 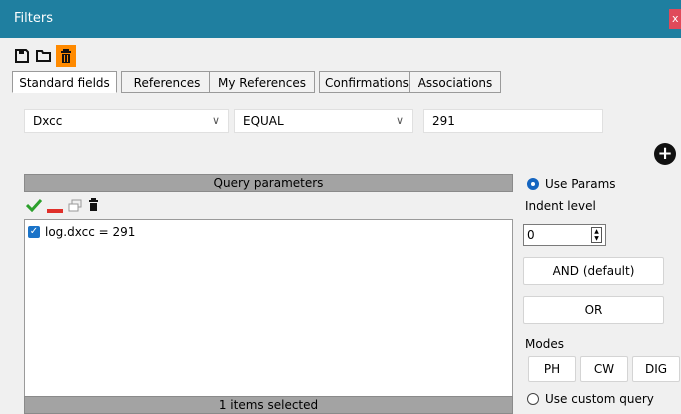 What do you see at coordinates (367, 82) in the screenshot?
I see `tab-confirmations: Confirmations` at bounding box center [367, 82].